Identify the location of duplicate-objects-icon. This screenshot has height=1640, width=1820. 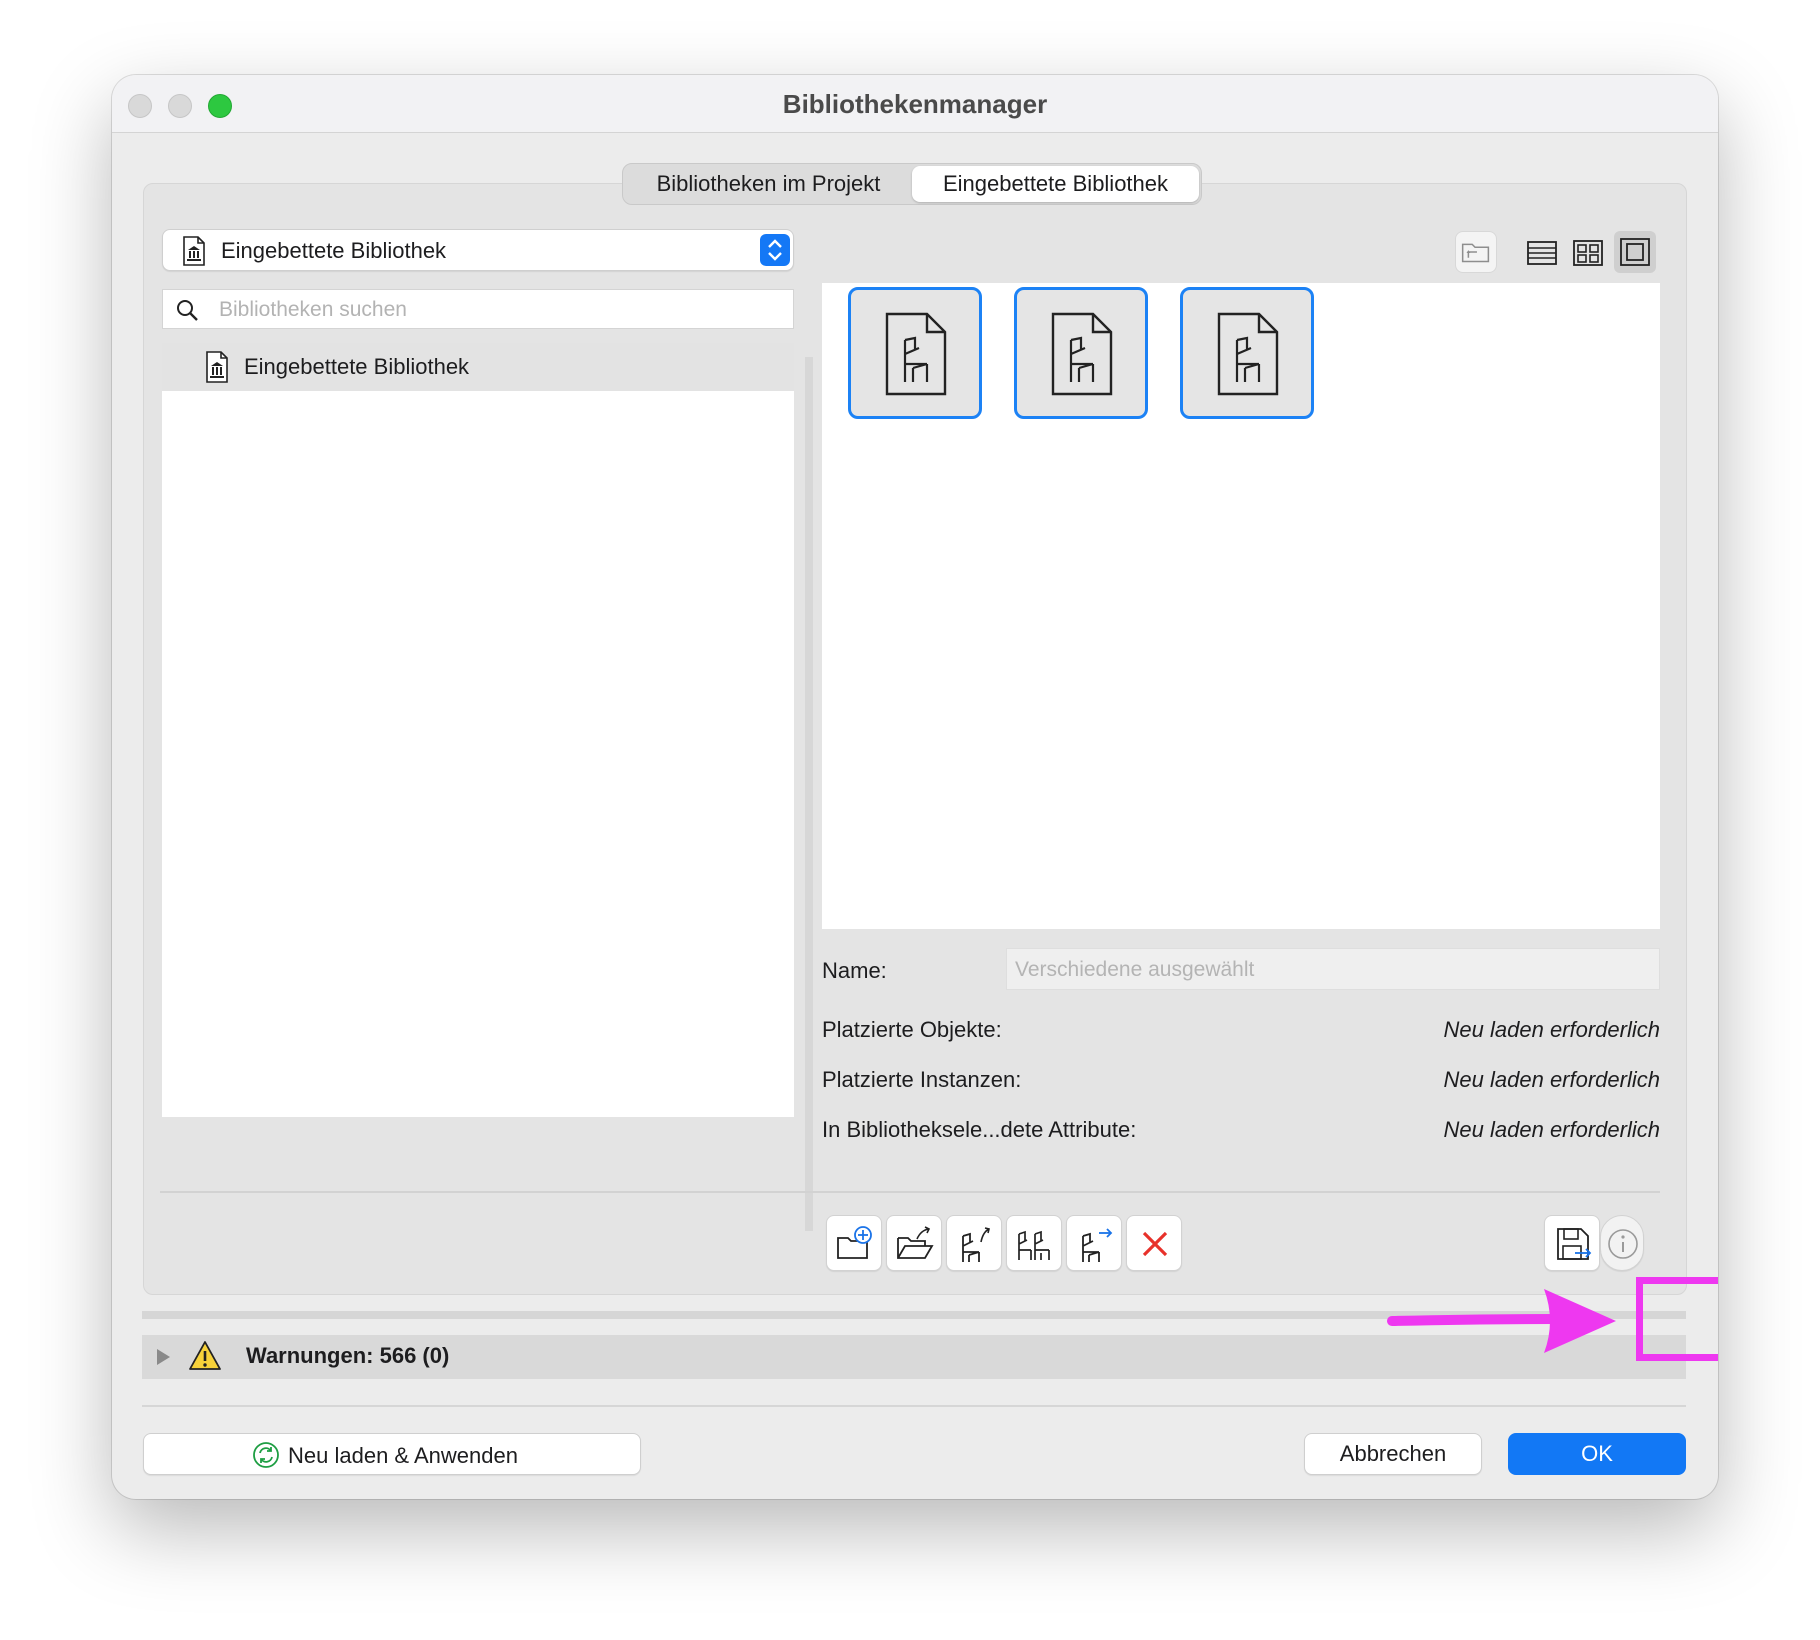
(1034, 1245).